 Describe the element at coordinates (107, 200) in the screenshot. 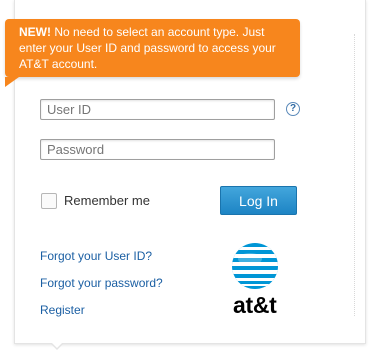

I see `remember-me-label: Remember me` at that location.